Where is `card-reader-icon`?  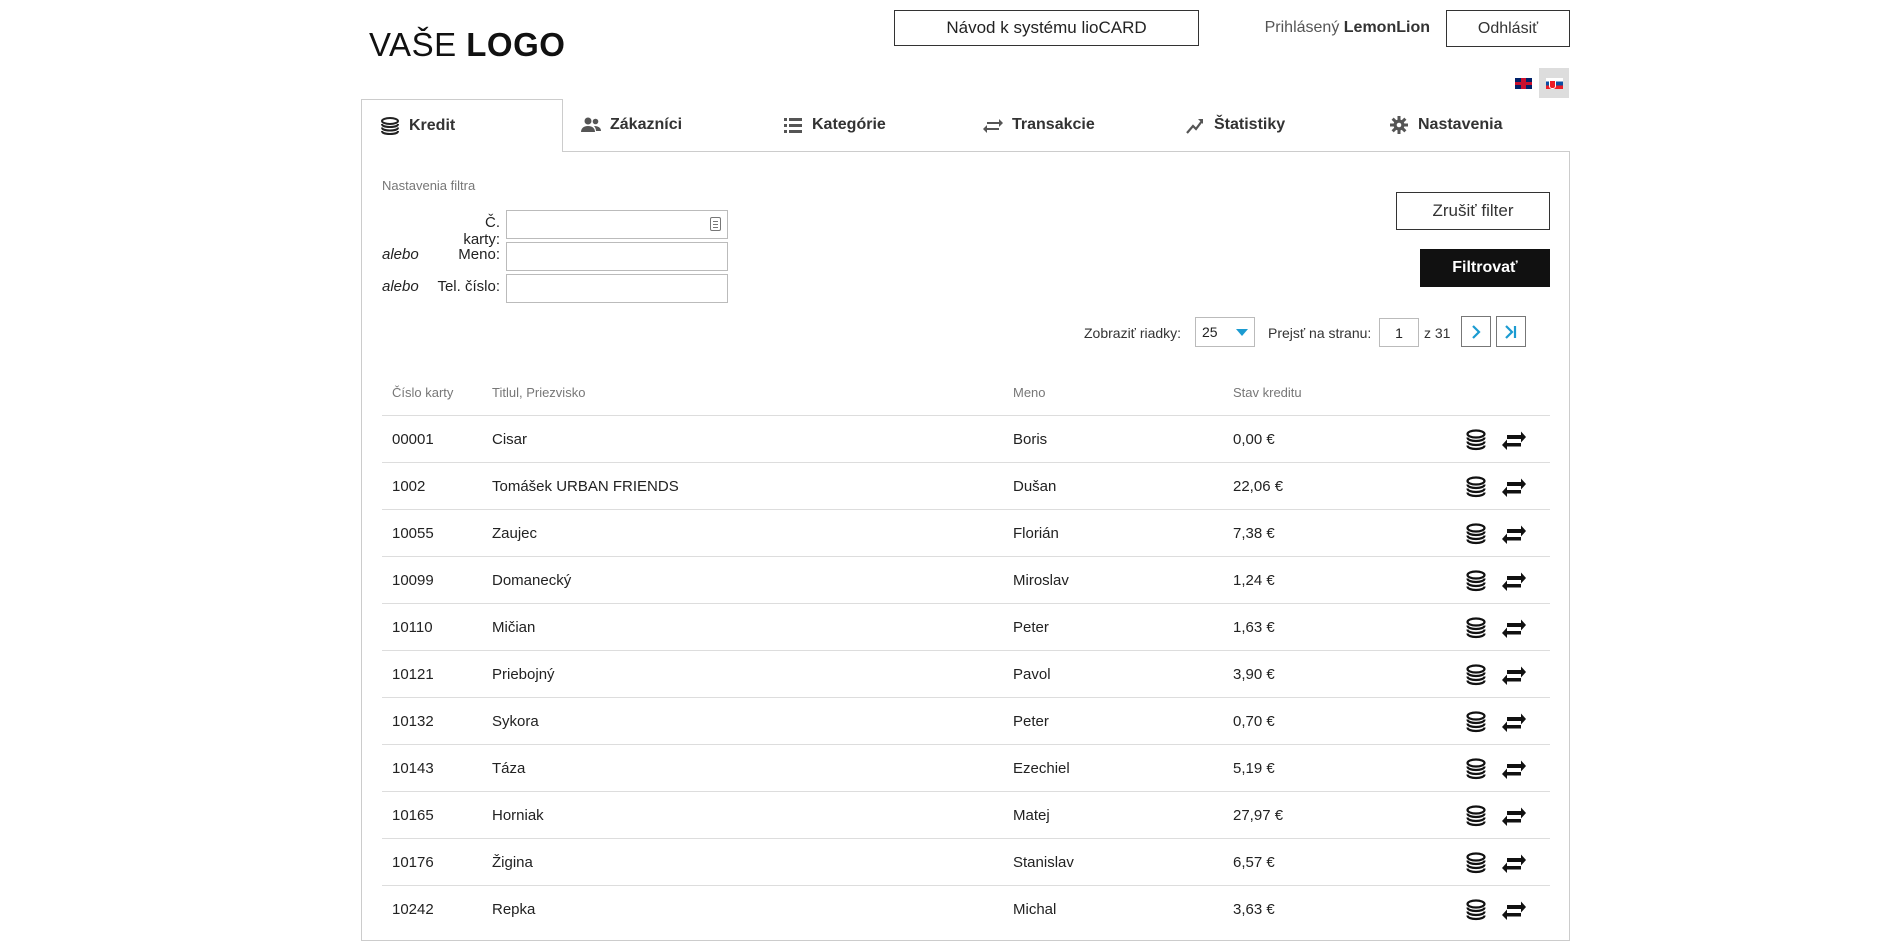 card-reader-icon is located at coordinates (715, 224).